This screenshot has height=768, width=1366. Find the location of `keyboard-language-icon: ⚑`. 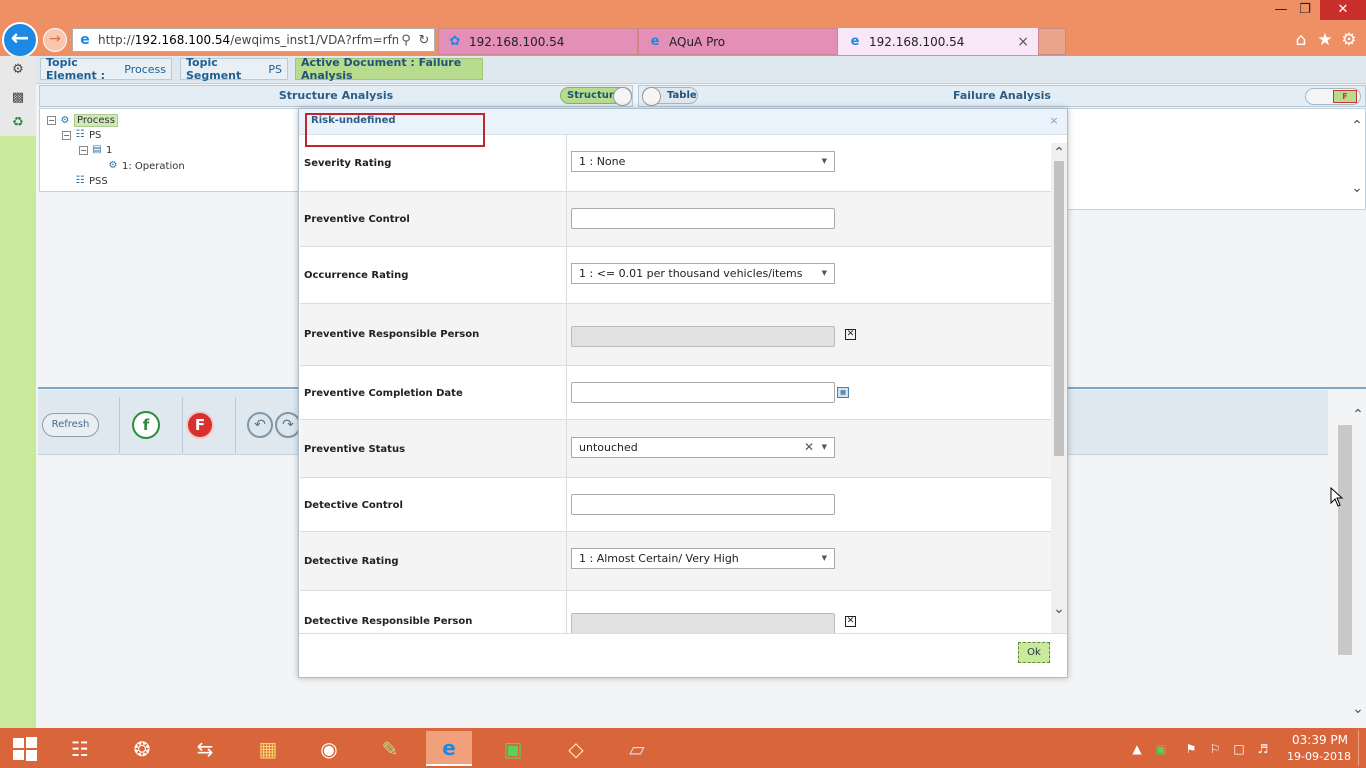

keyboard-language-icon: ⚑ is located at coordinates (1191, 749).